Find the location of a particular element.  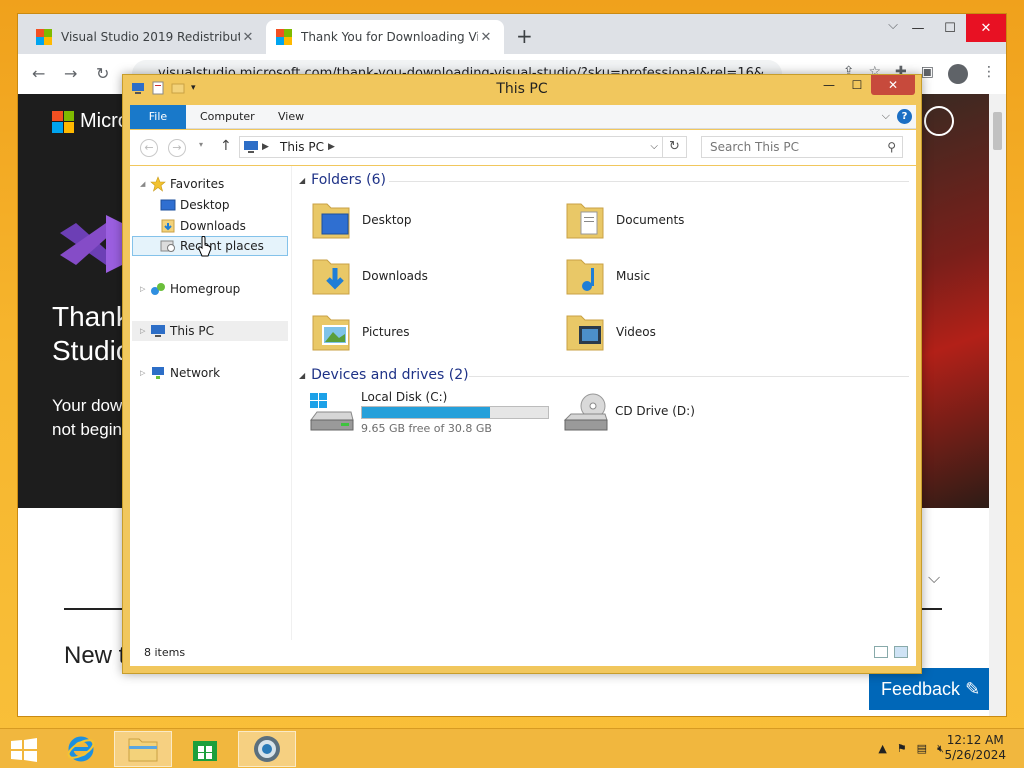

item-count: 8 items is located at coordinates (165, 652).